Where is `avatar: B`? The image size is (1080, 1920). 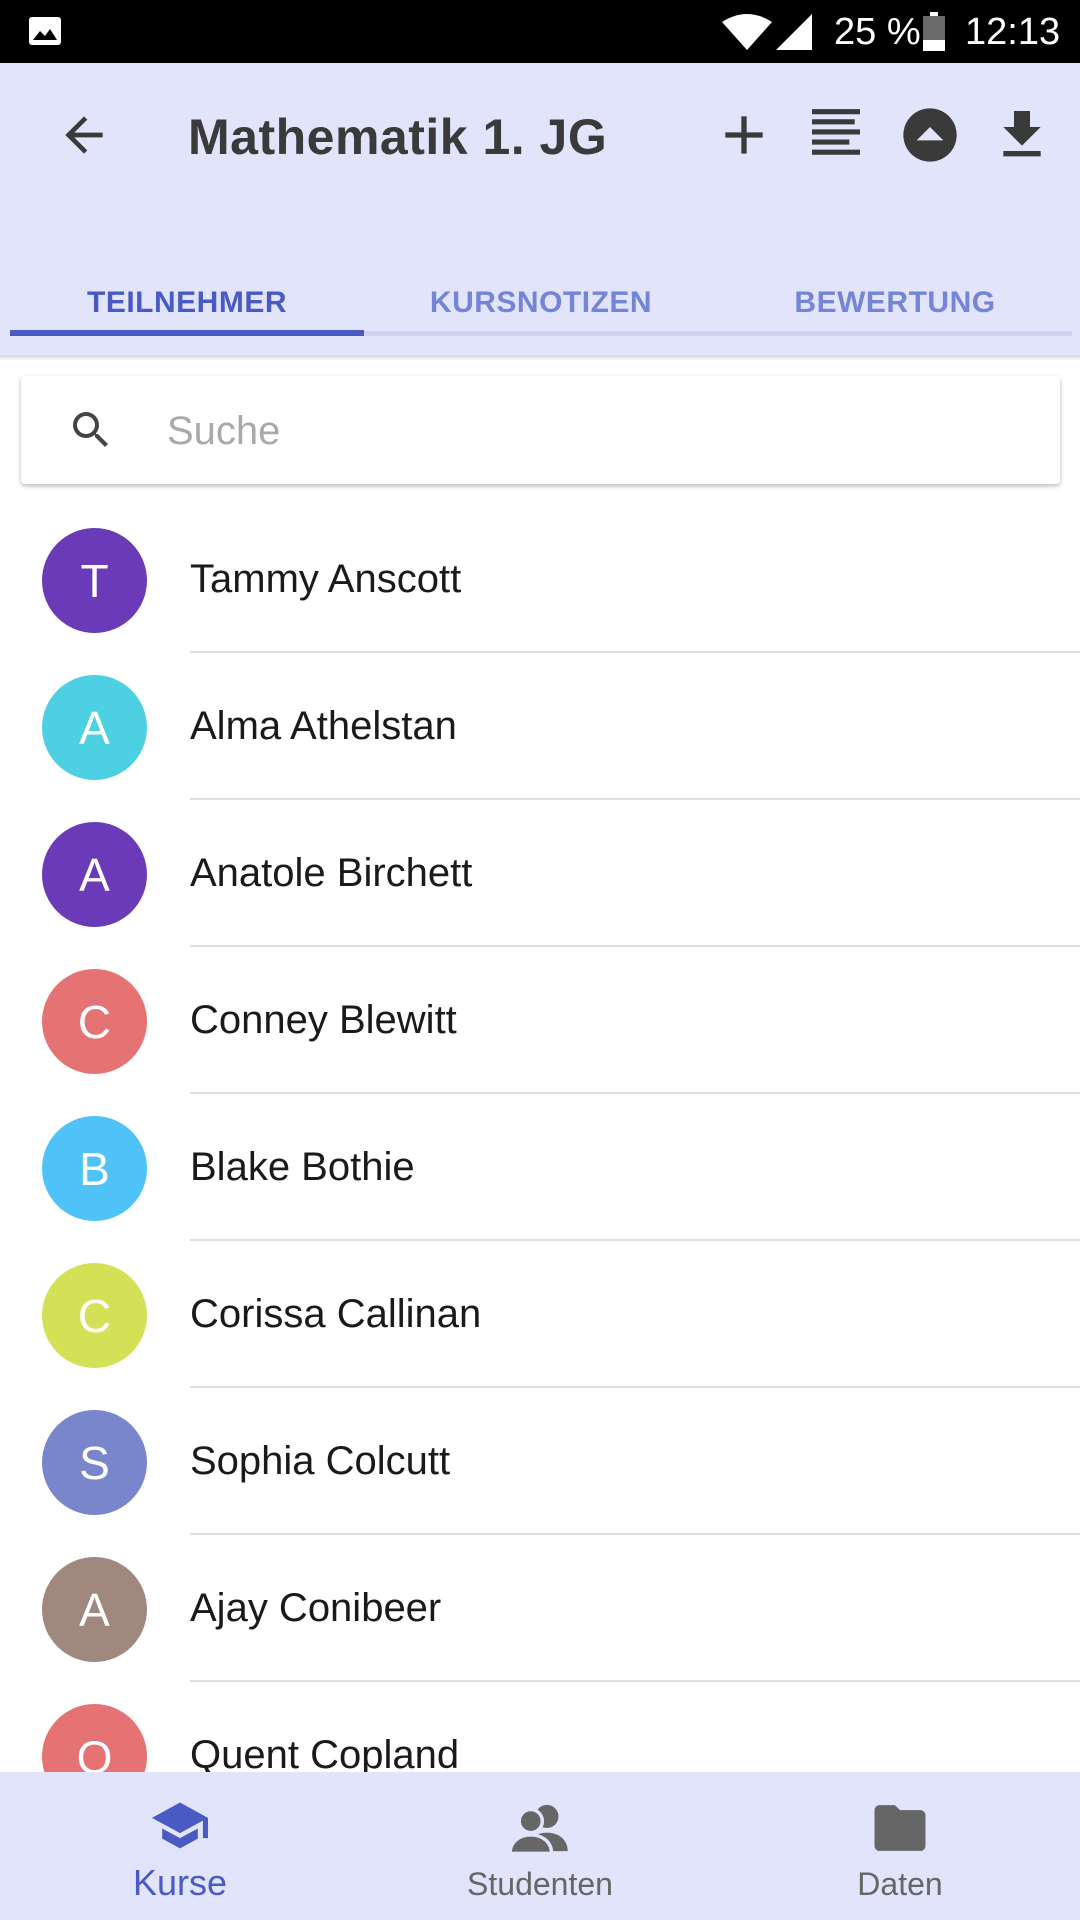
avatar: B is located at coordinates (94, 1168).